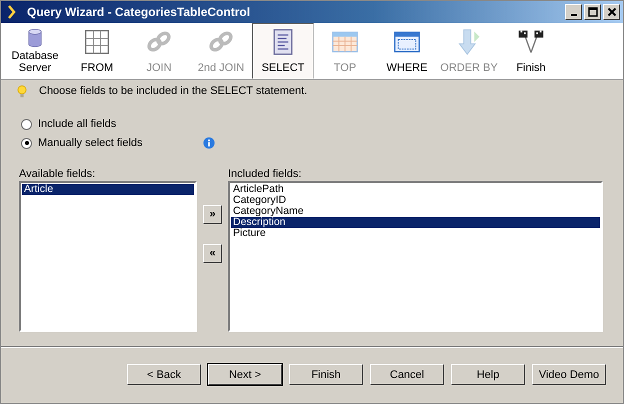 The height and width of the screenshot is (404, 624). What do you see at coordinates (212, 253) in the screenshot?
I see `move-button: «` at bounding box center [212, 253].